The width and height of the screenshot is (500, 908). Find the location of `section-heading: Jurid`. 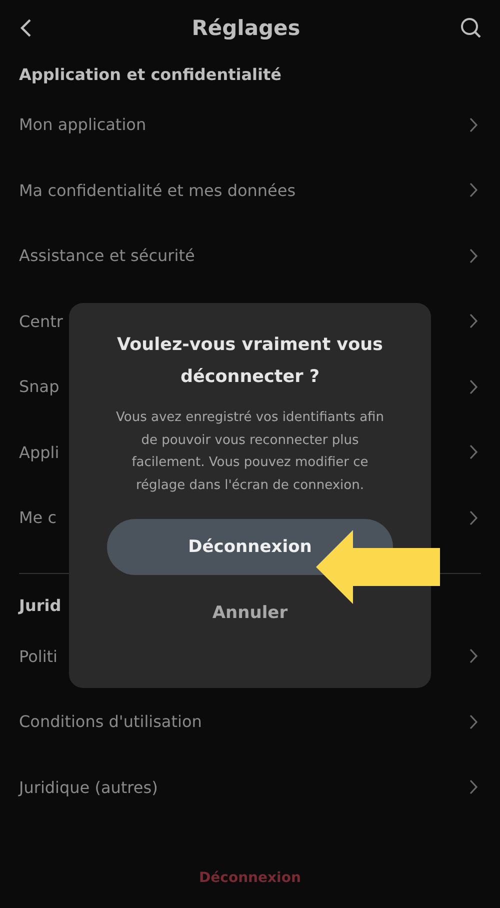

section-heading: Jurid is located at coordinates (40, 606).